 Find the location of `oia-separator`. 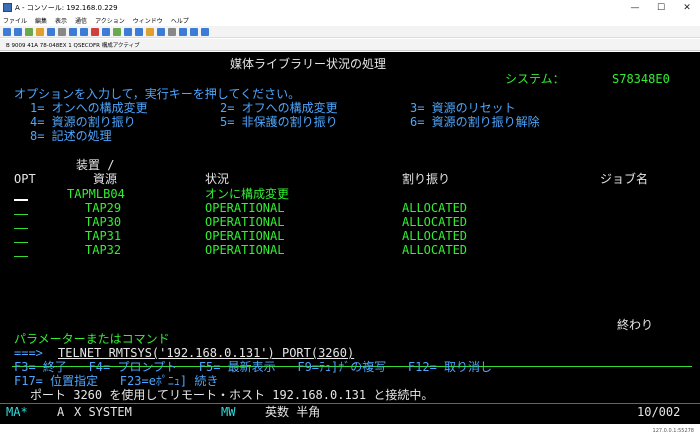

oia-separator is located at coordinates (350, 403).